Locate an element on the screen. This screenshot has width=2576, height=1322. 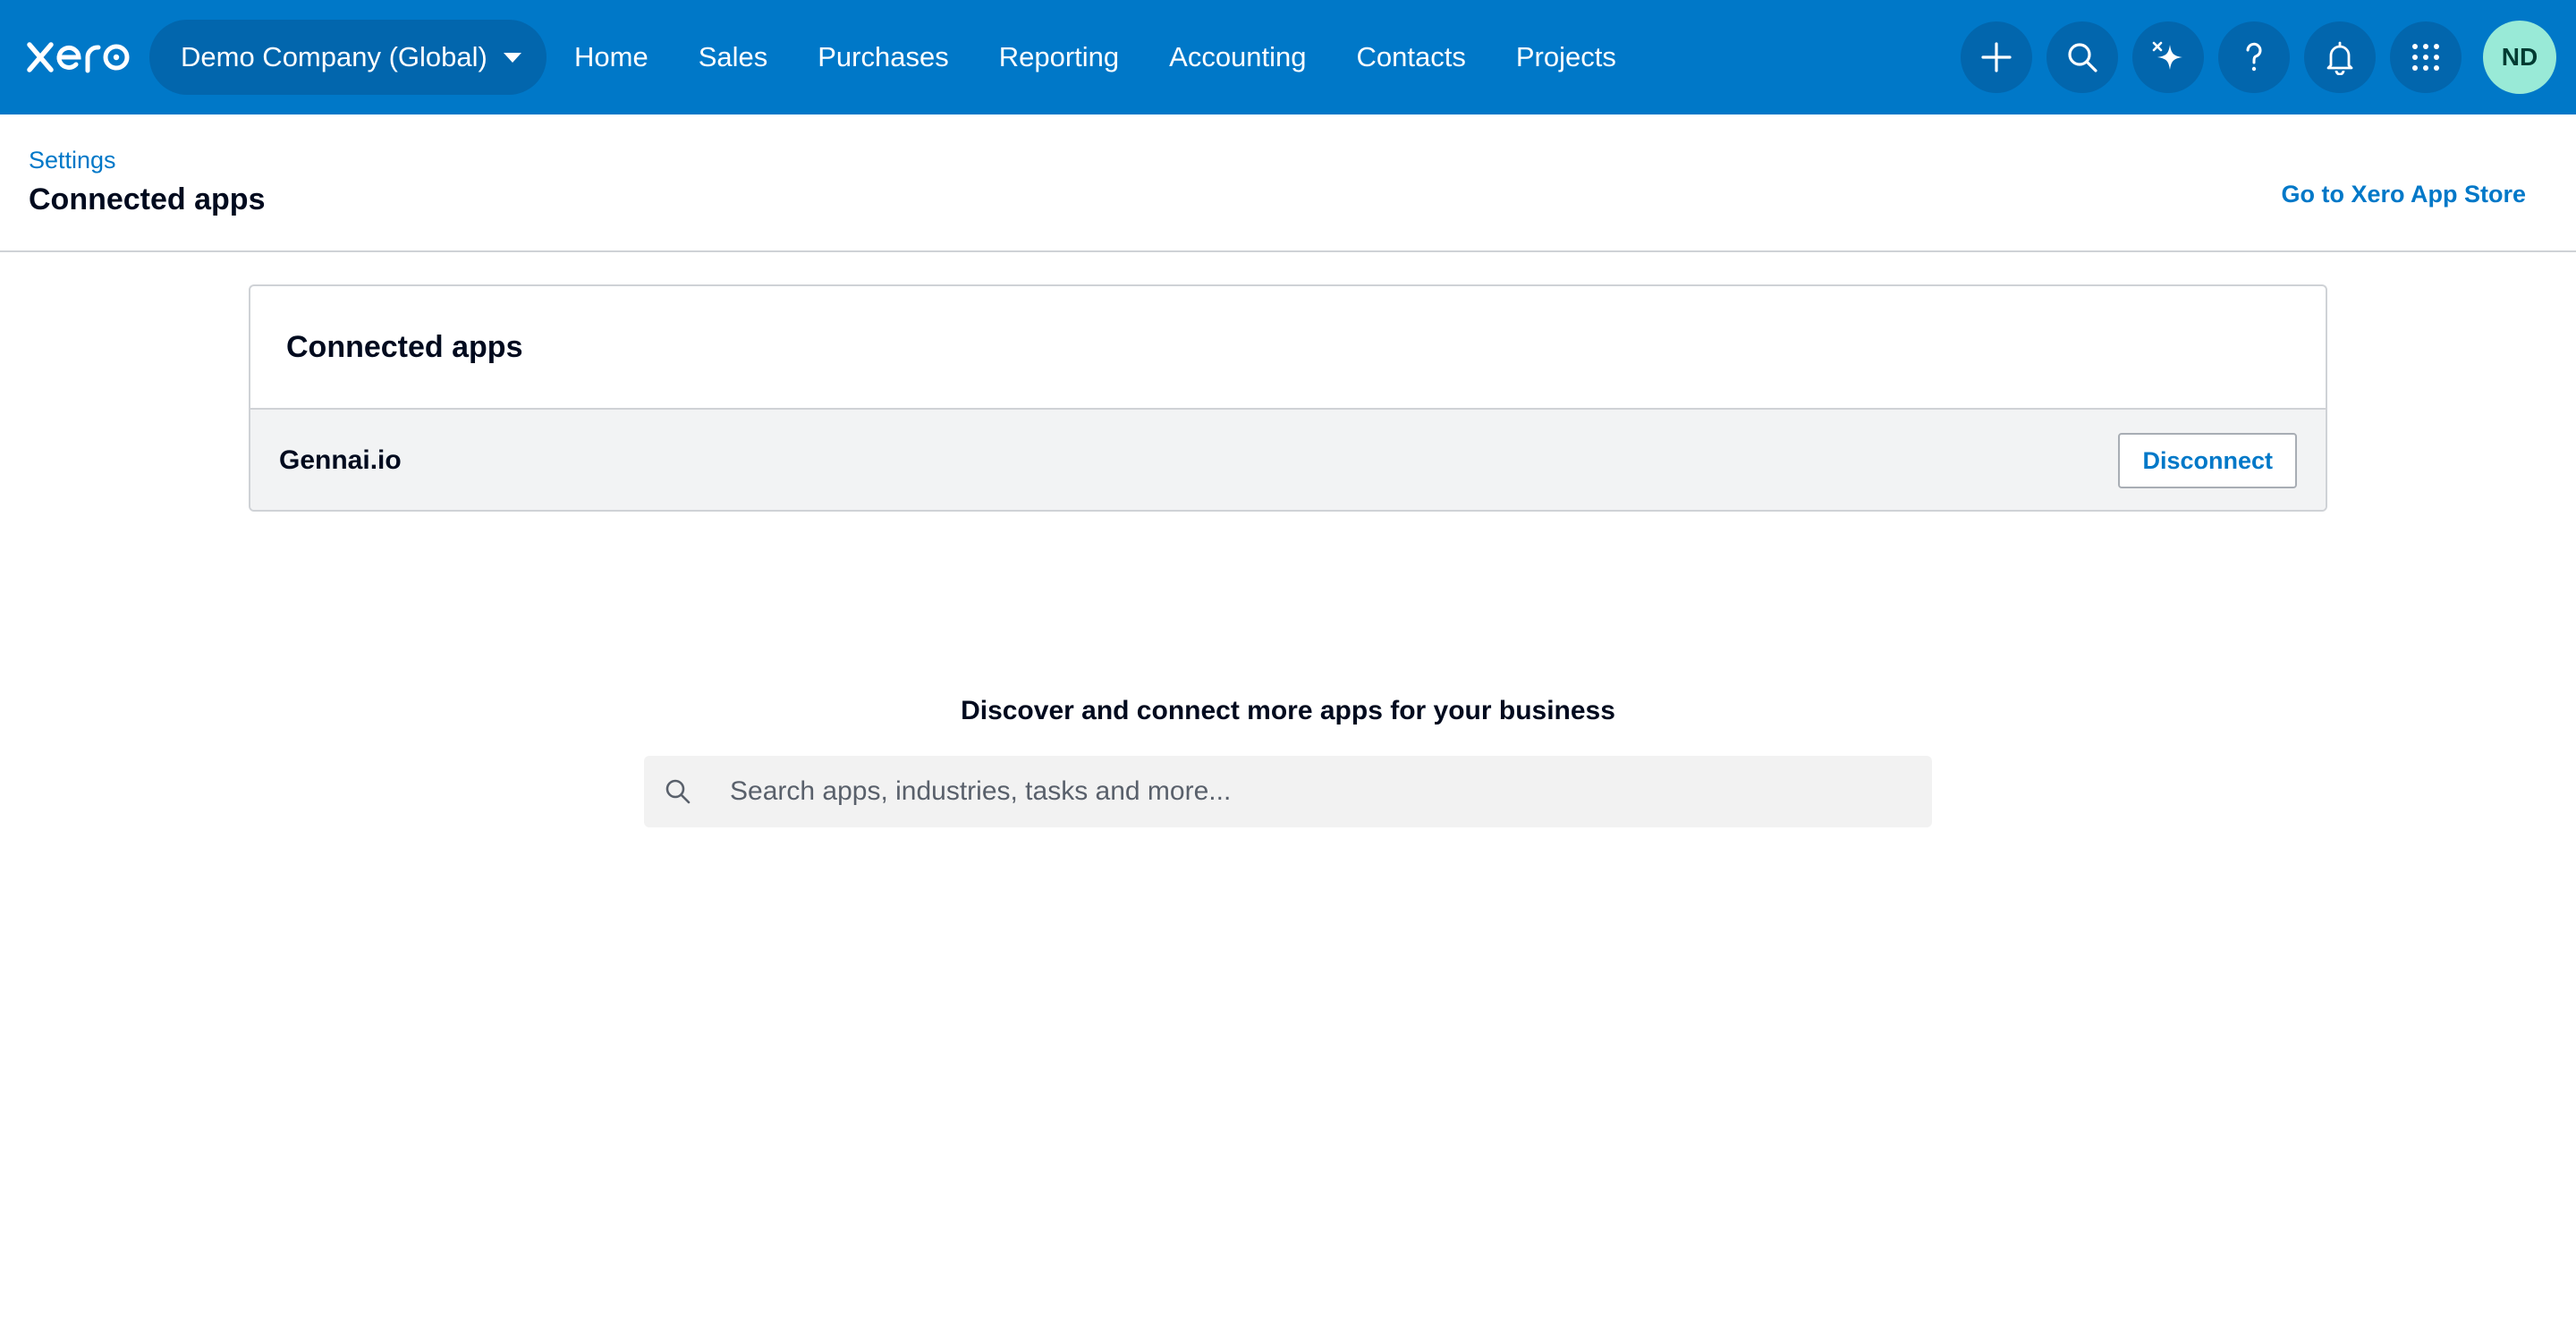
nav-contacts: Contacts is located at coordinates (1411, 57).